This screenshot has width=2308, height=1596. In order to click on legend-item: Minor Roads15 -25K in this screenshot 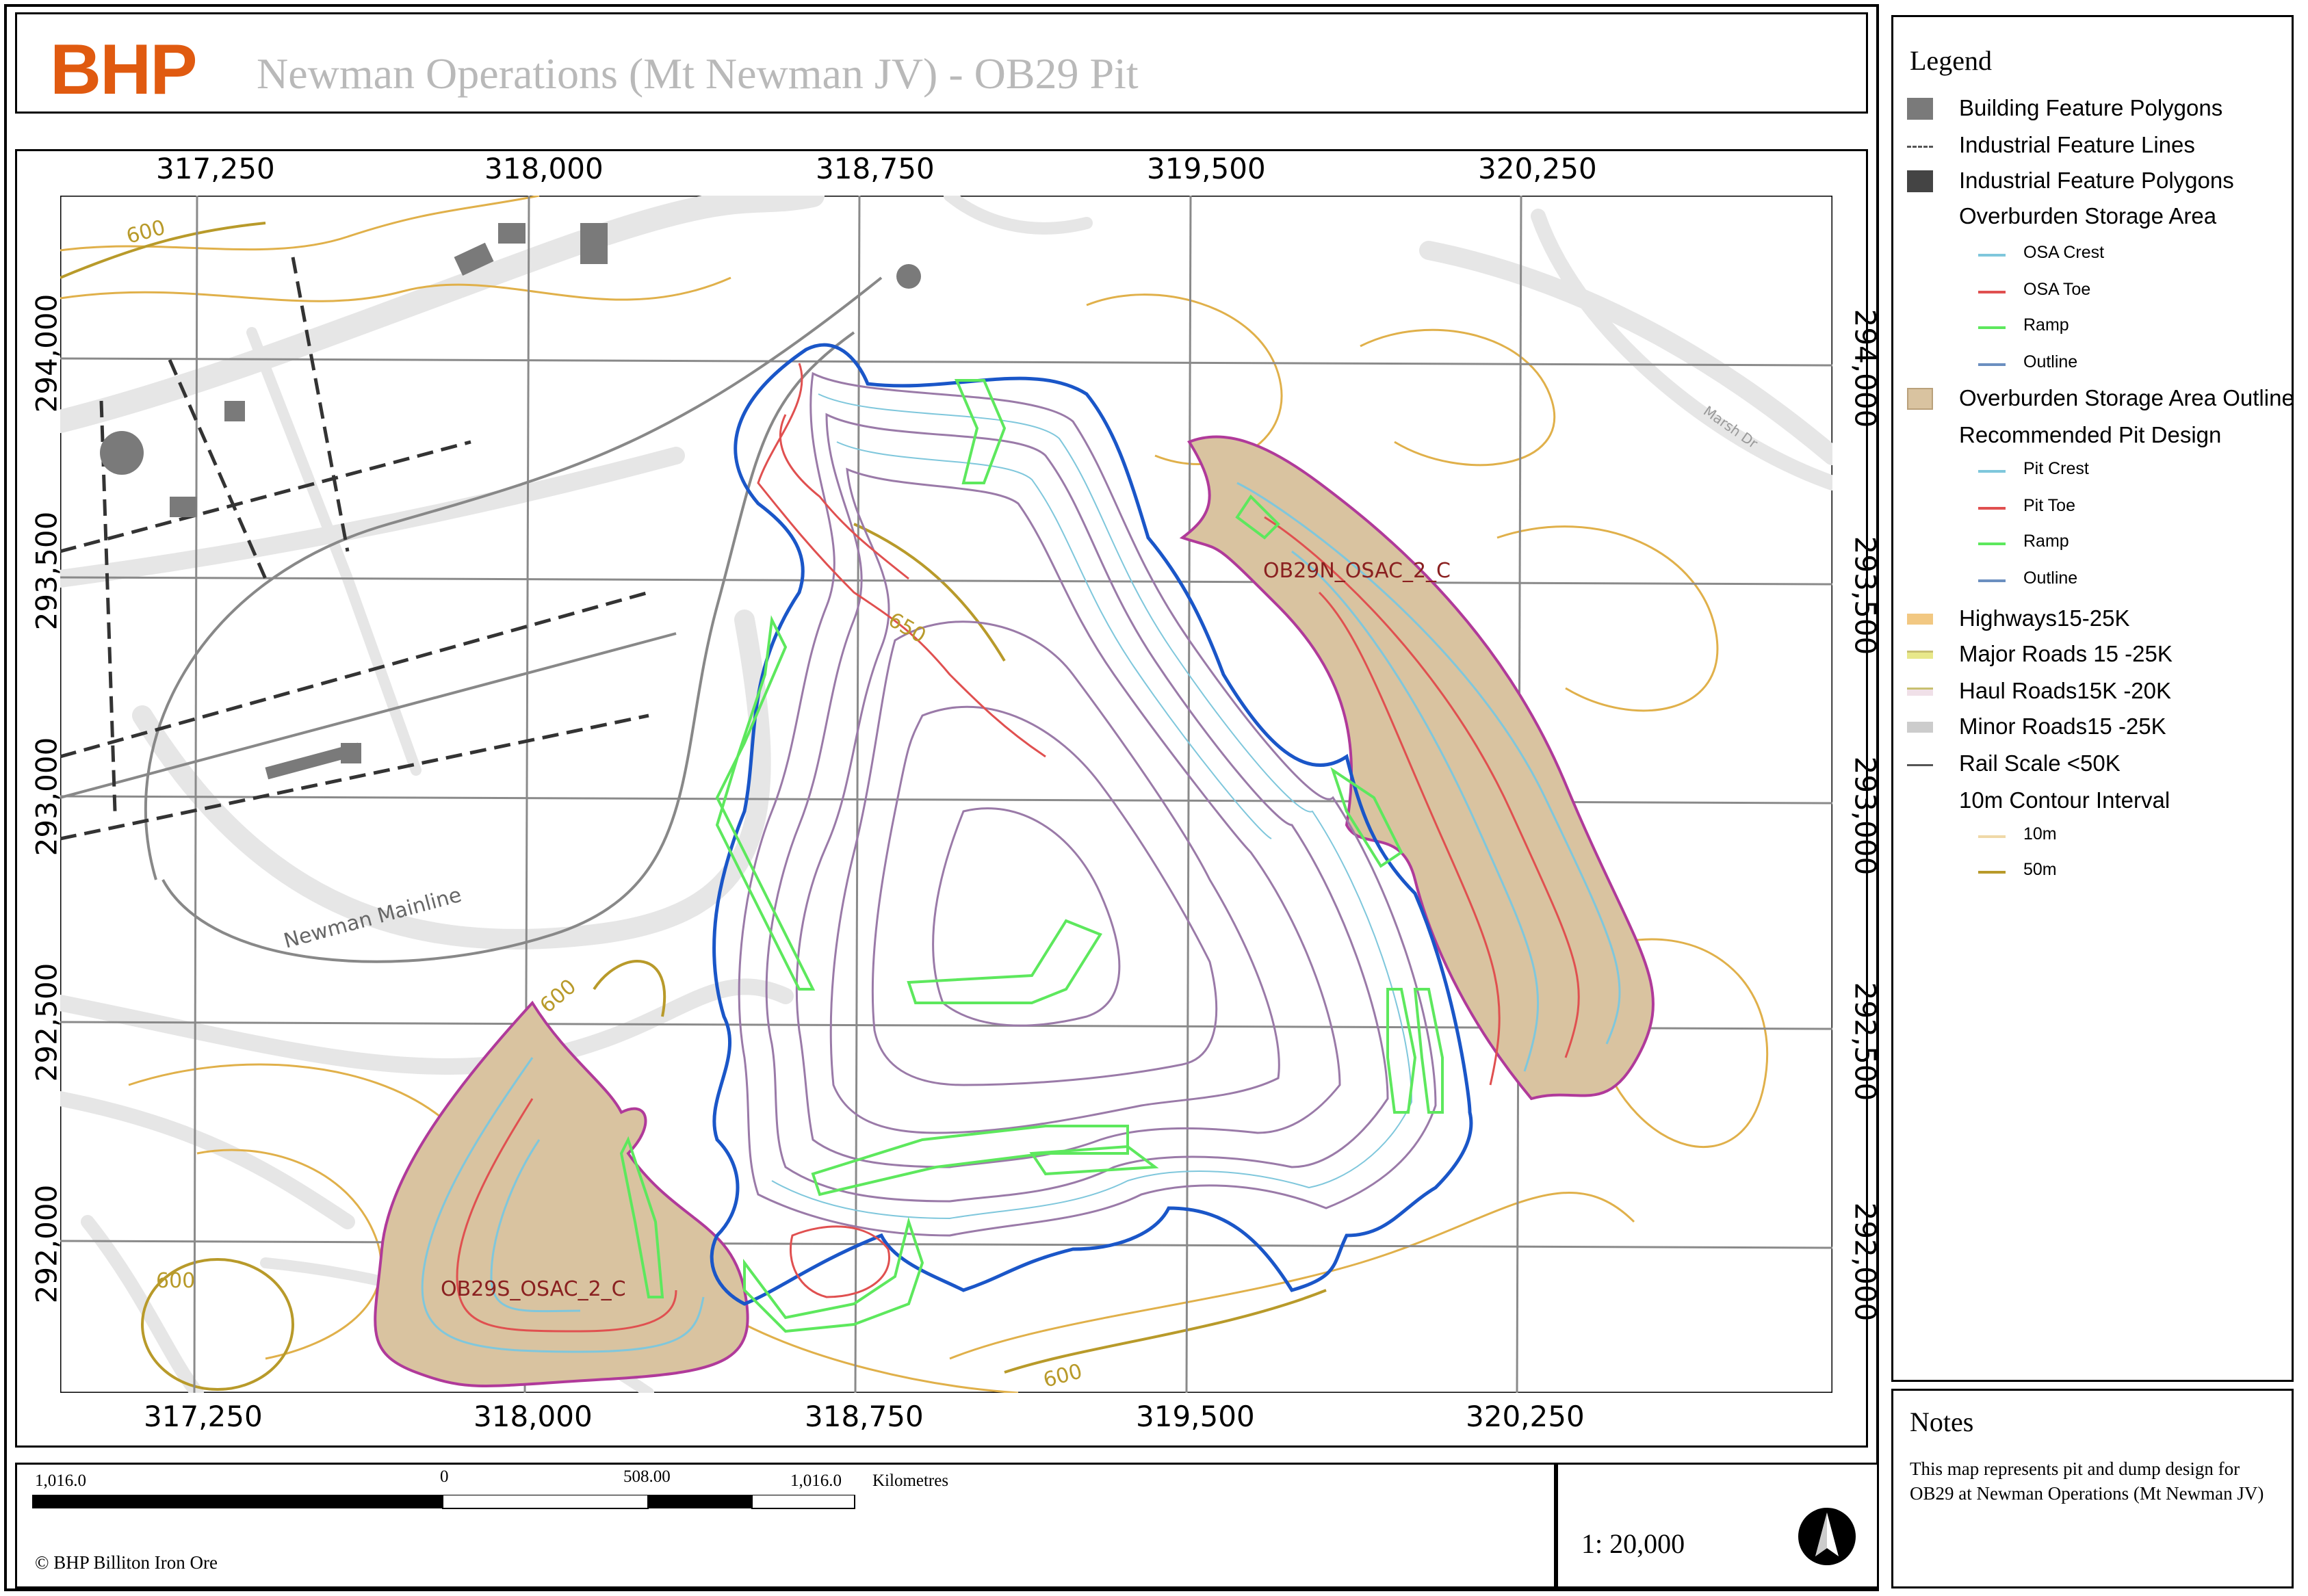, I will do `click(2094, 730)`.